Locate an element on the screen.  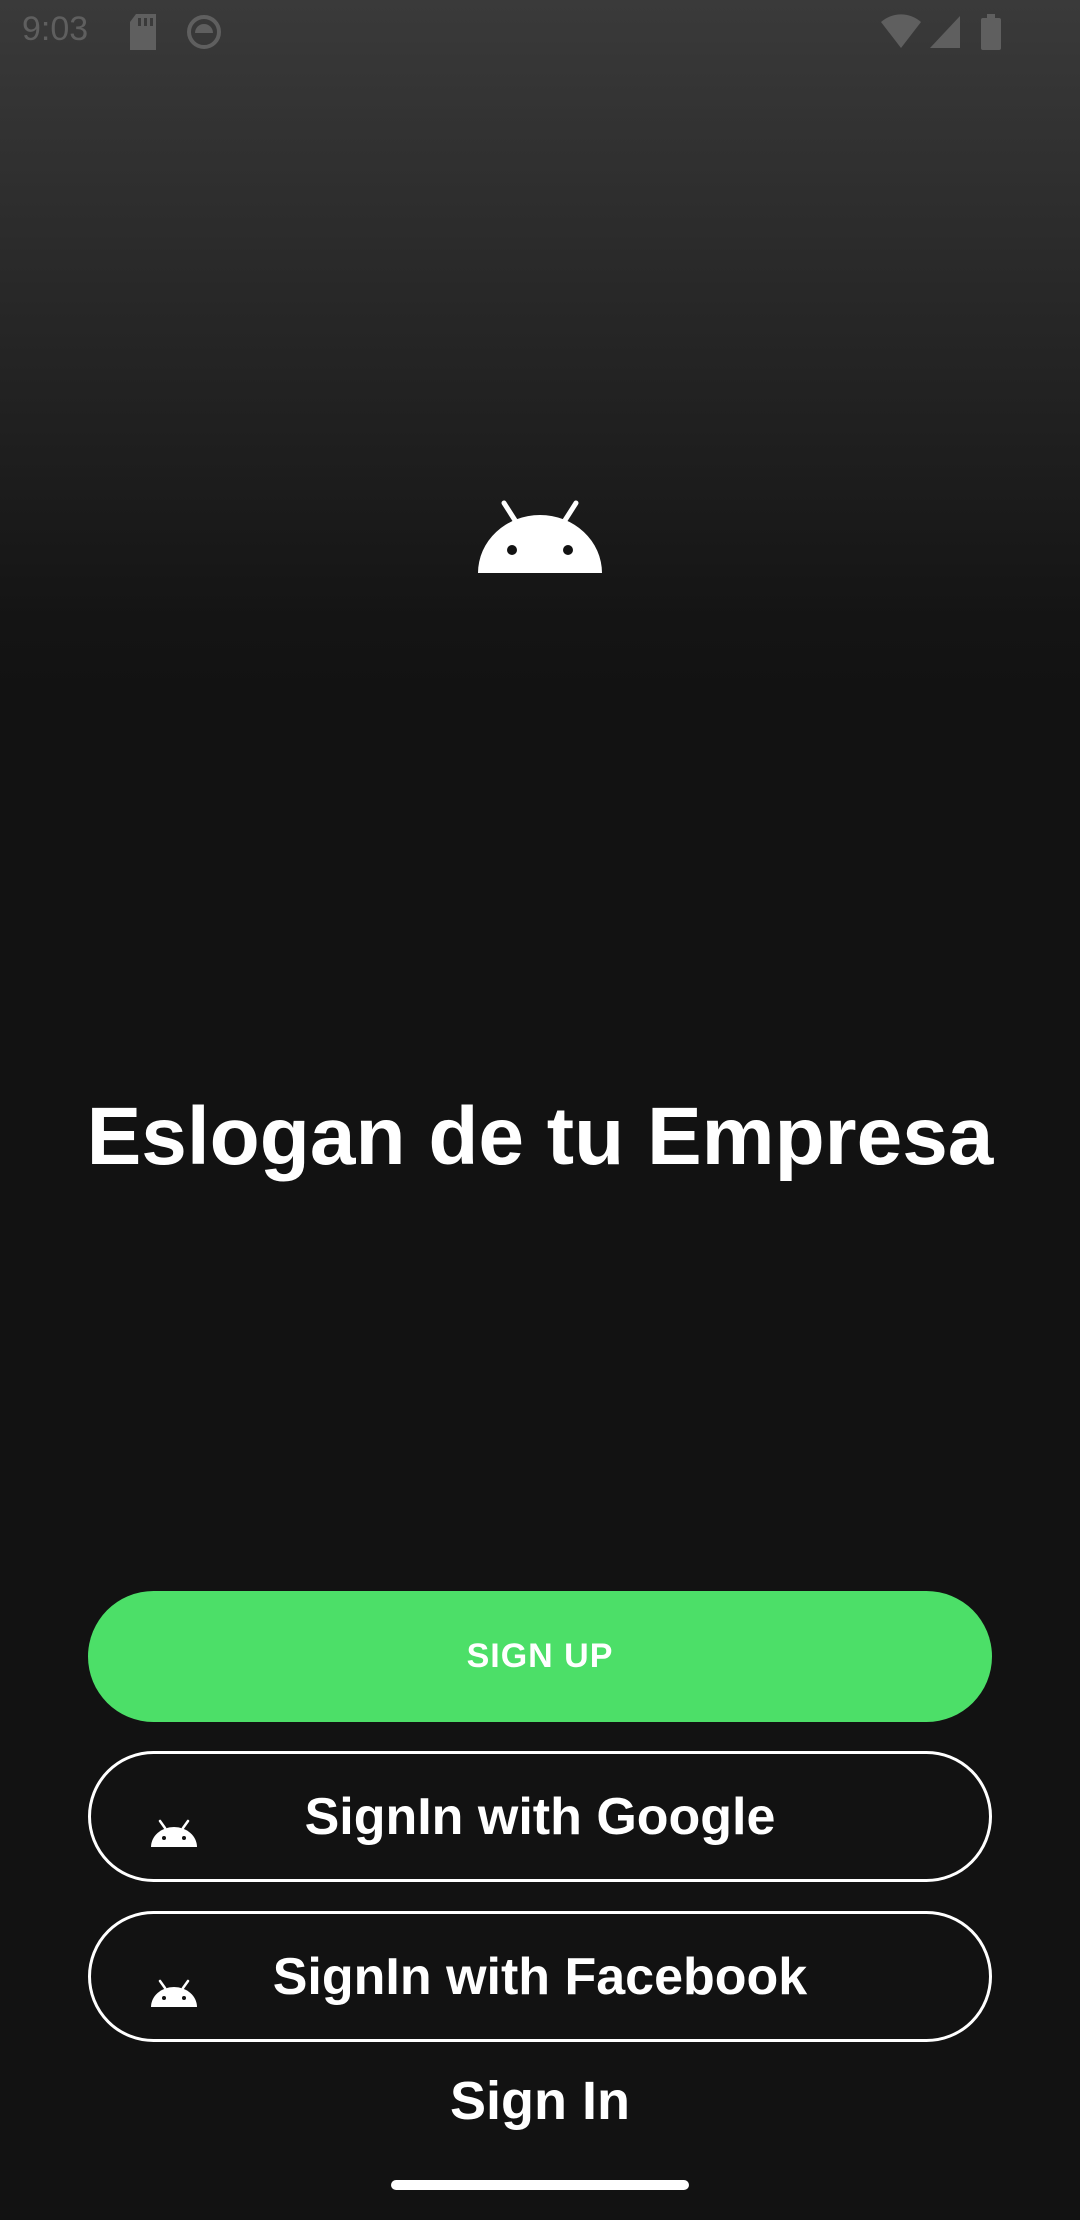
sign-up-label: SIGN UP is located at coordinates (540, 1656).